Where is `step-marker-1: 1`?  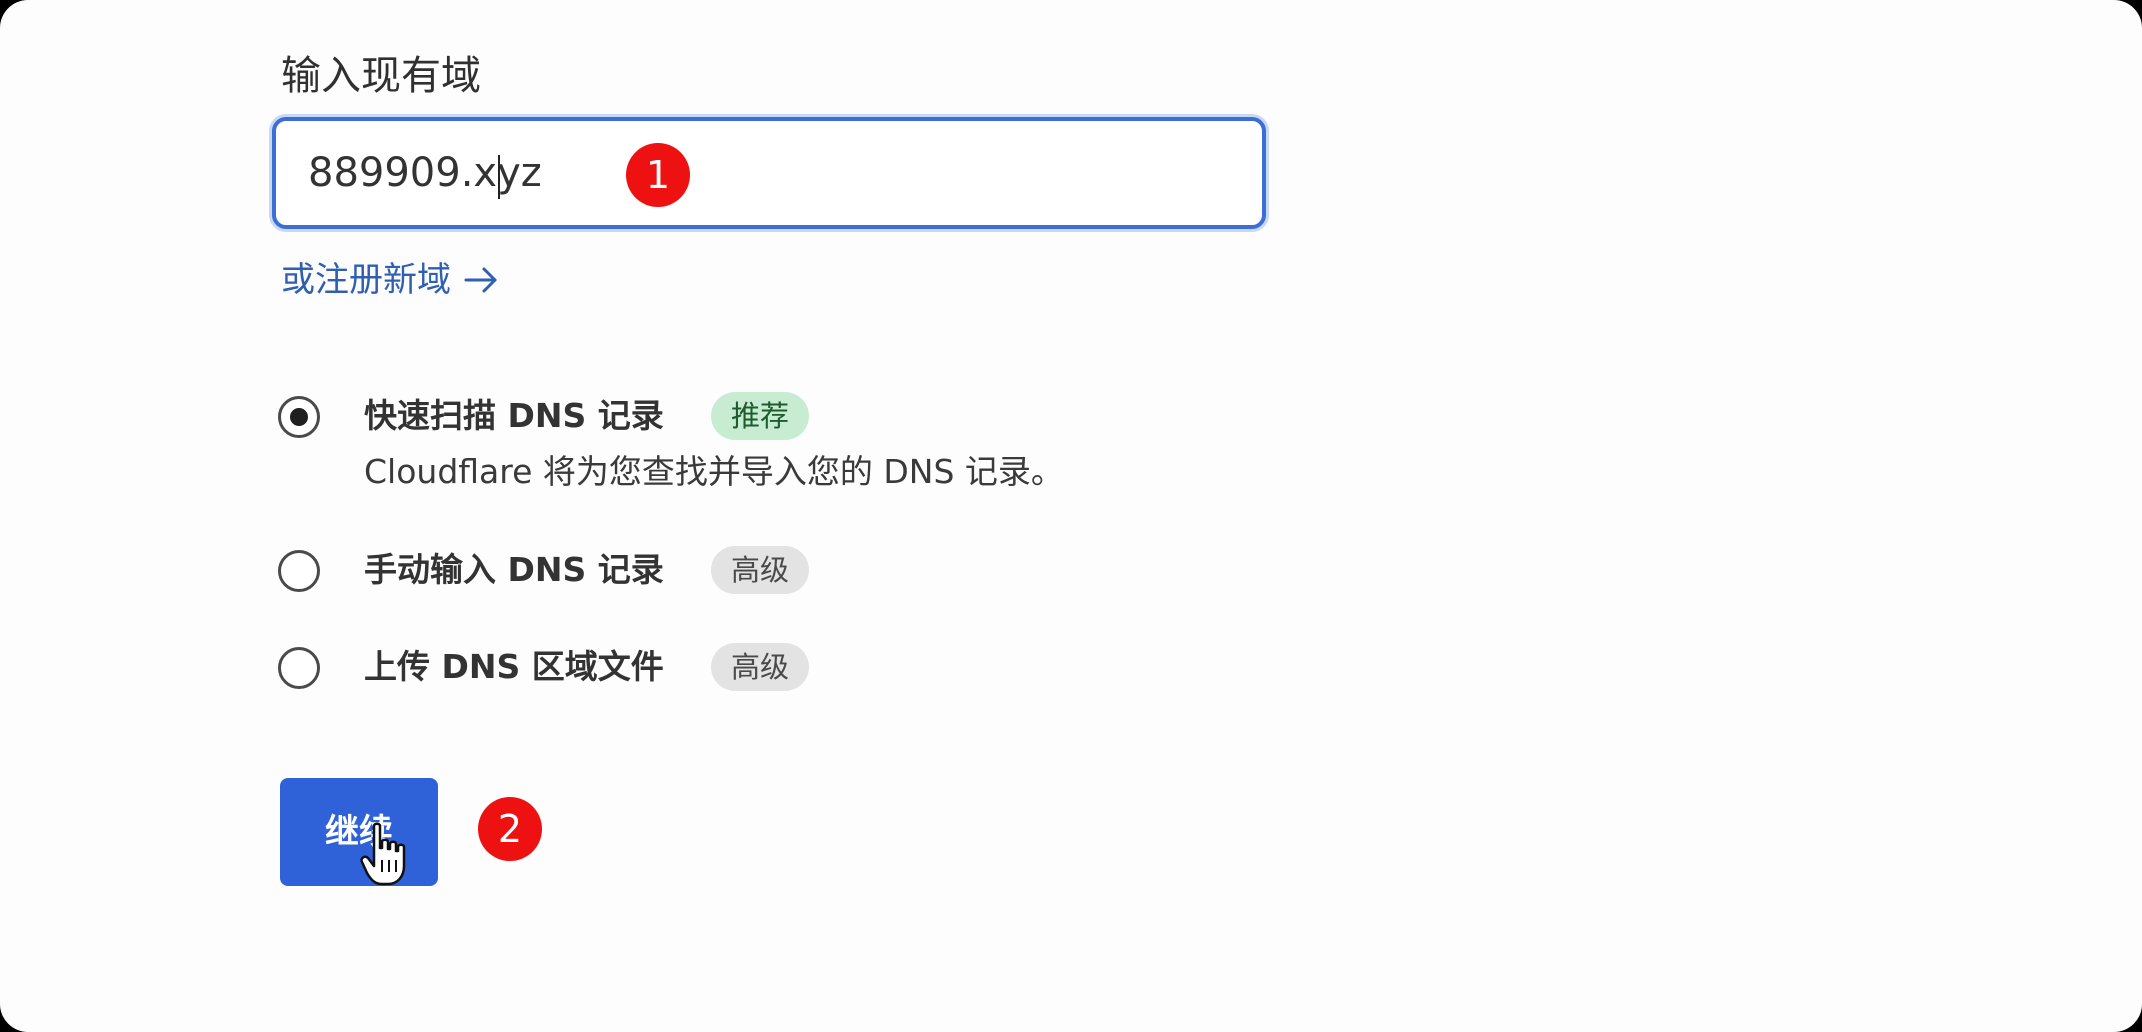 step-marker-1: 1 is located at coordinates (658, 175).